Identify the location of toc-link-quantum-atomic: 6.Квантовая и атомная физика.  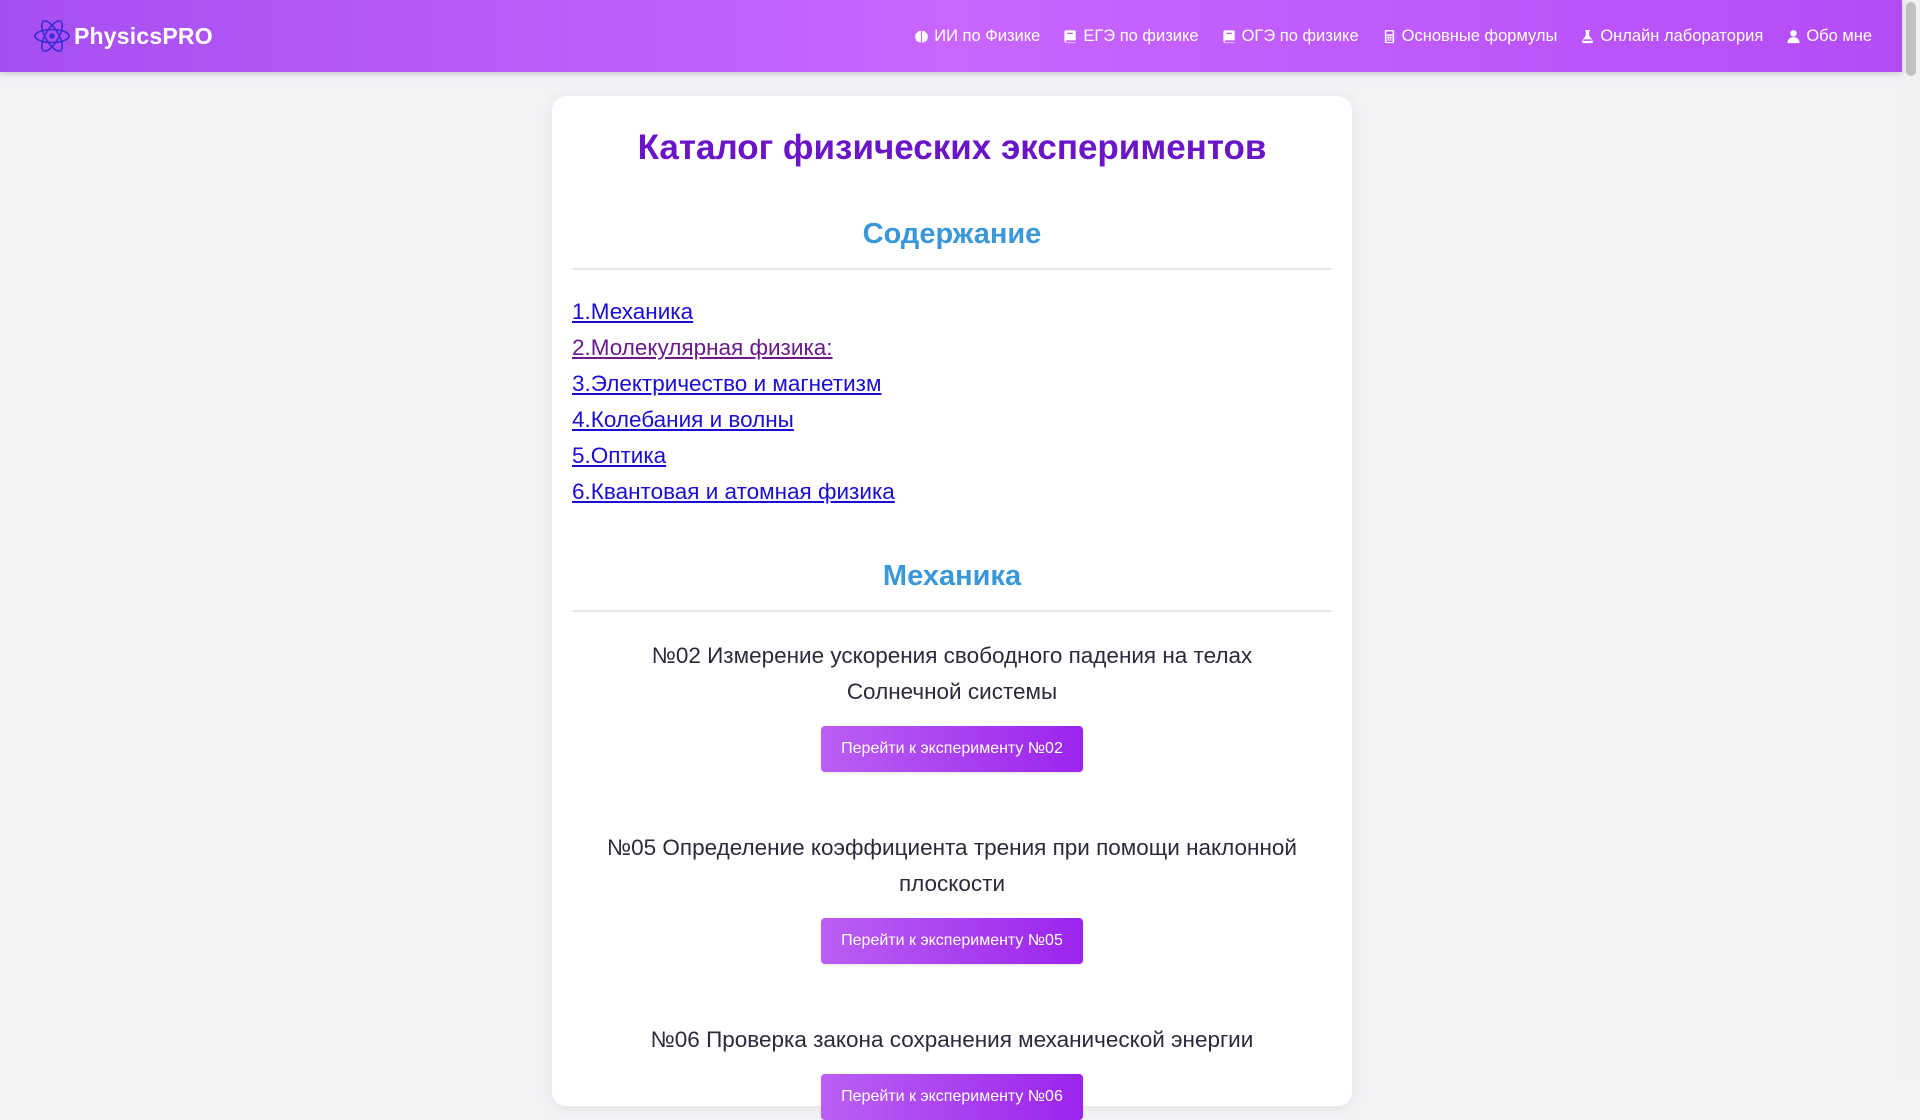
(733, 491).